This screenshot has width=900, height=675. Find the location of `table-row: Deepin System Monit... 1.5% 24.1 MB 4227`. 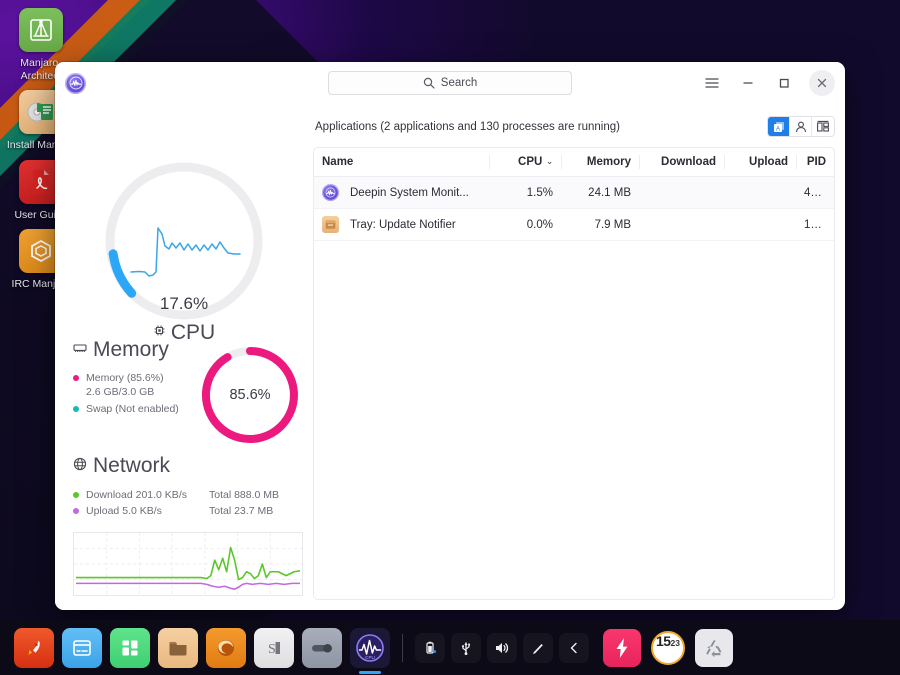

table-row: Deepin System Monit... 1.5% 24.1 MB 4227 is located at coordinates (574, 192).